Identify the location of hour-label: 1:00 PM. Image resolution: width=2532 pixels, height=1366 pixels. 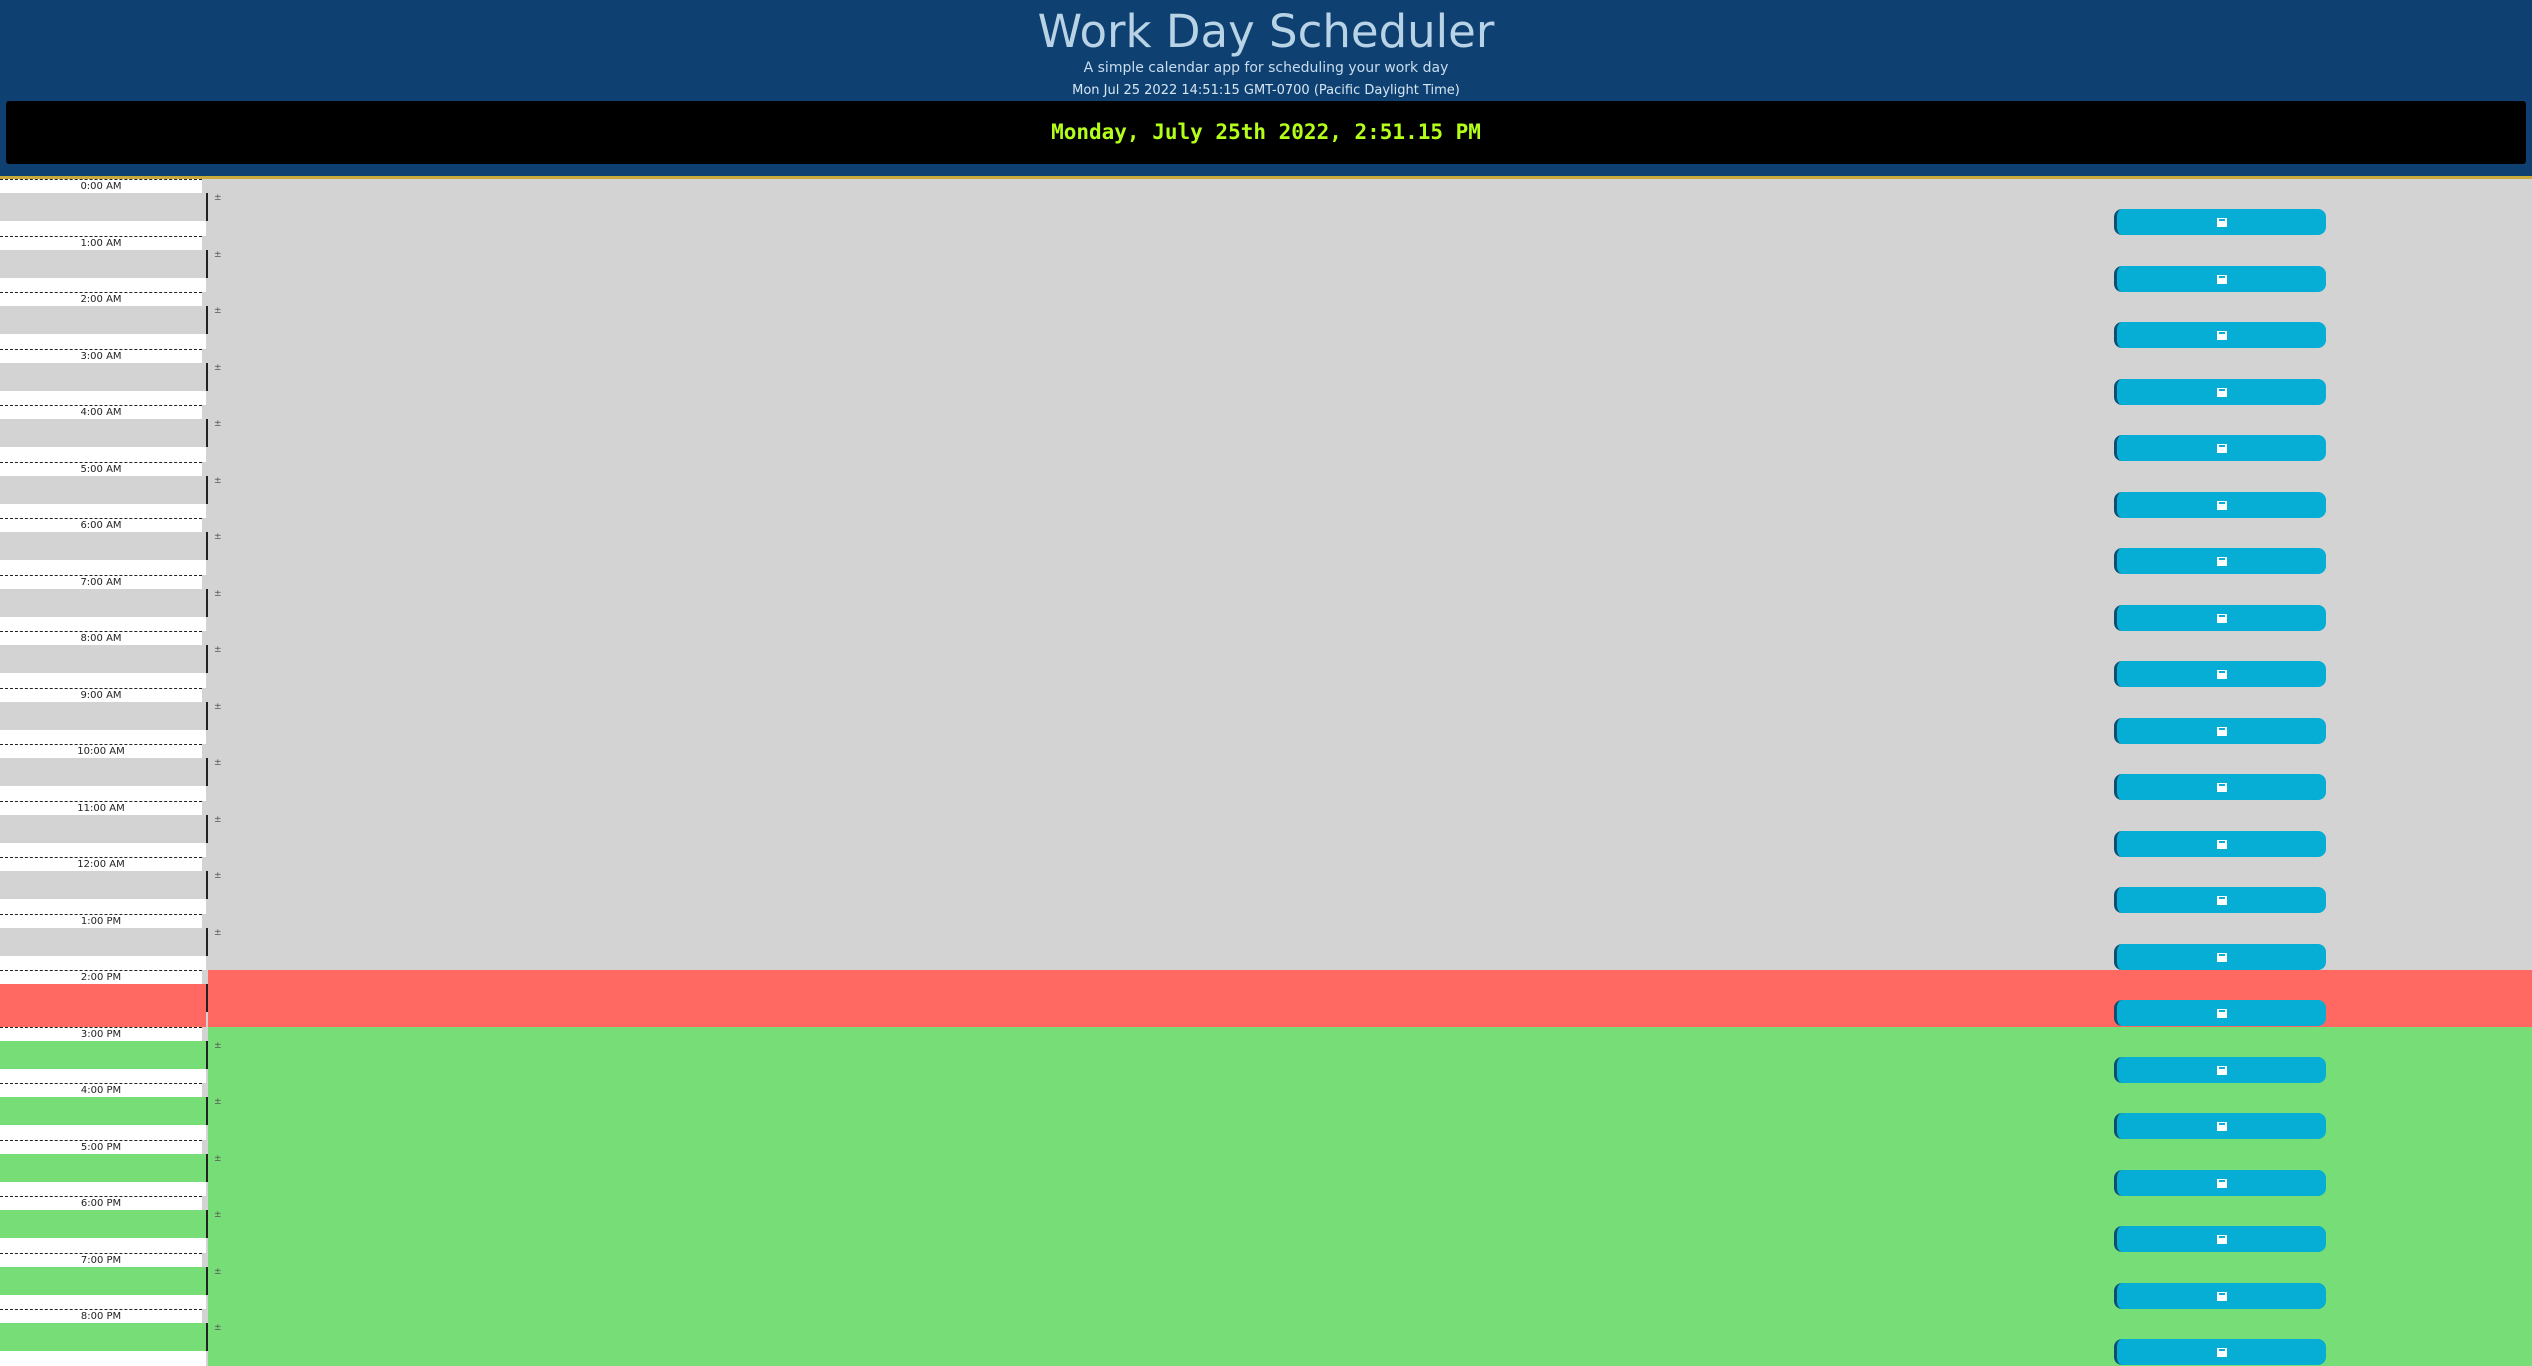
(101, 920).